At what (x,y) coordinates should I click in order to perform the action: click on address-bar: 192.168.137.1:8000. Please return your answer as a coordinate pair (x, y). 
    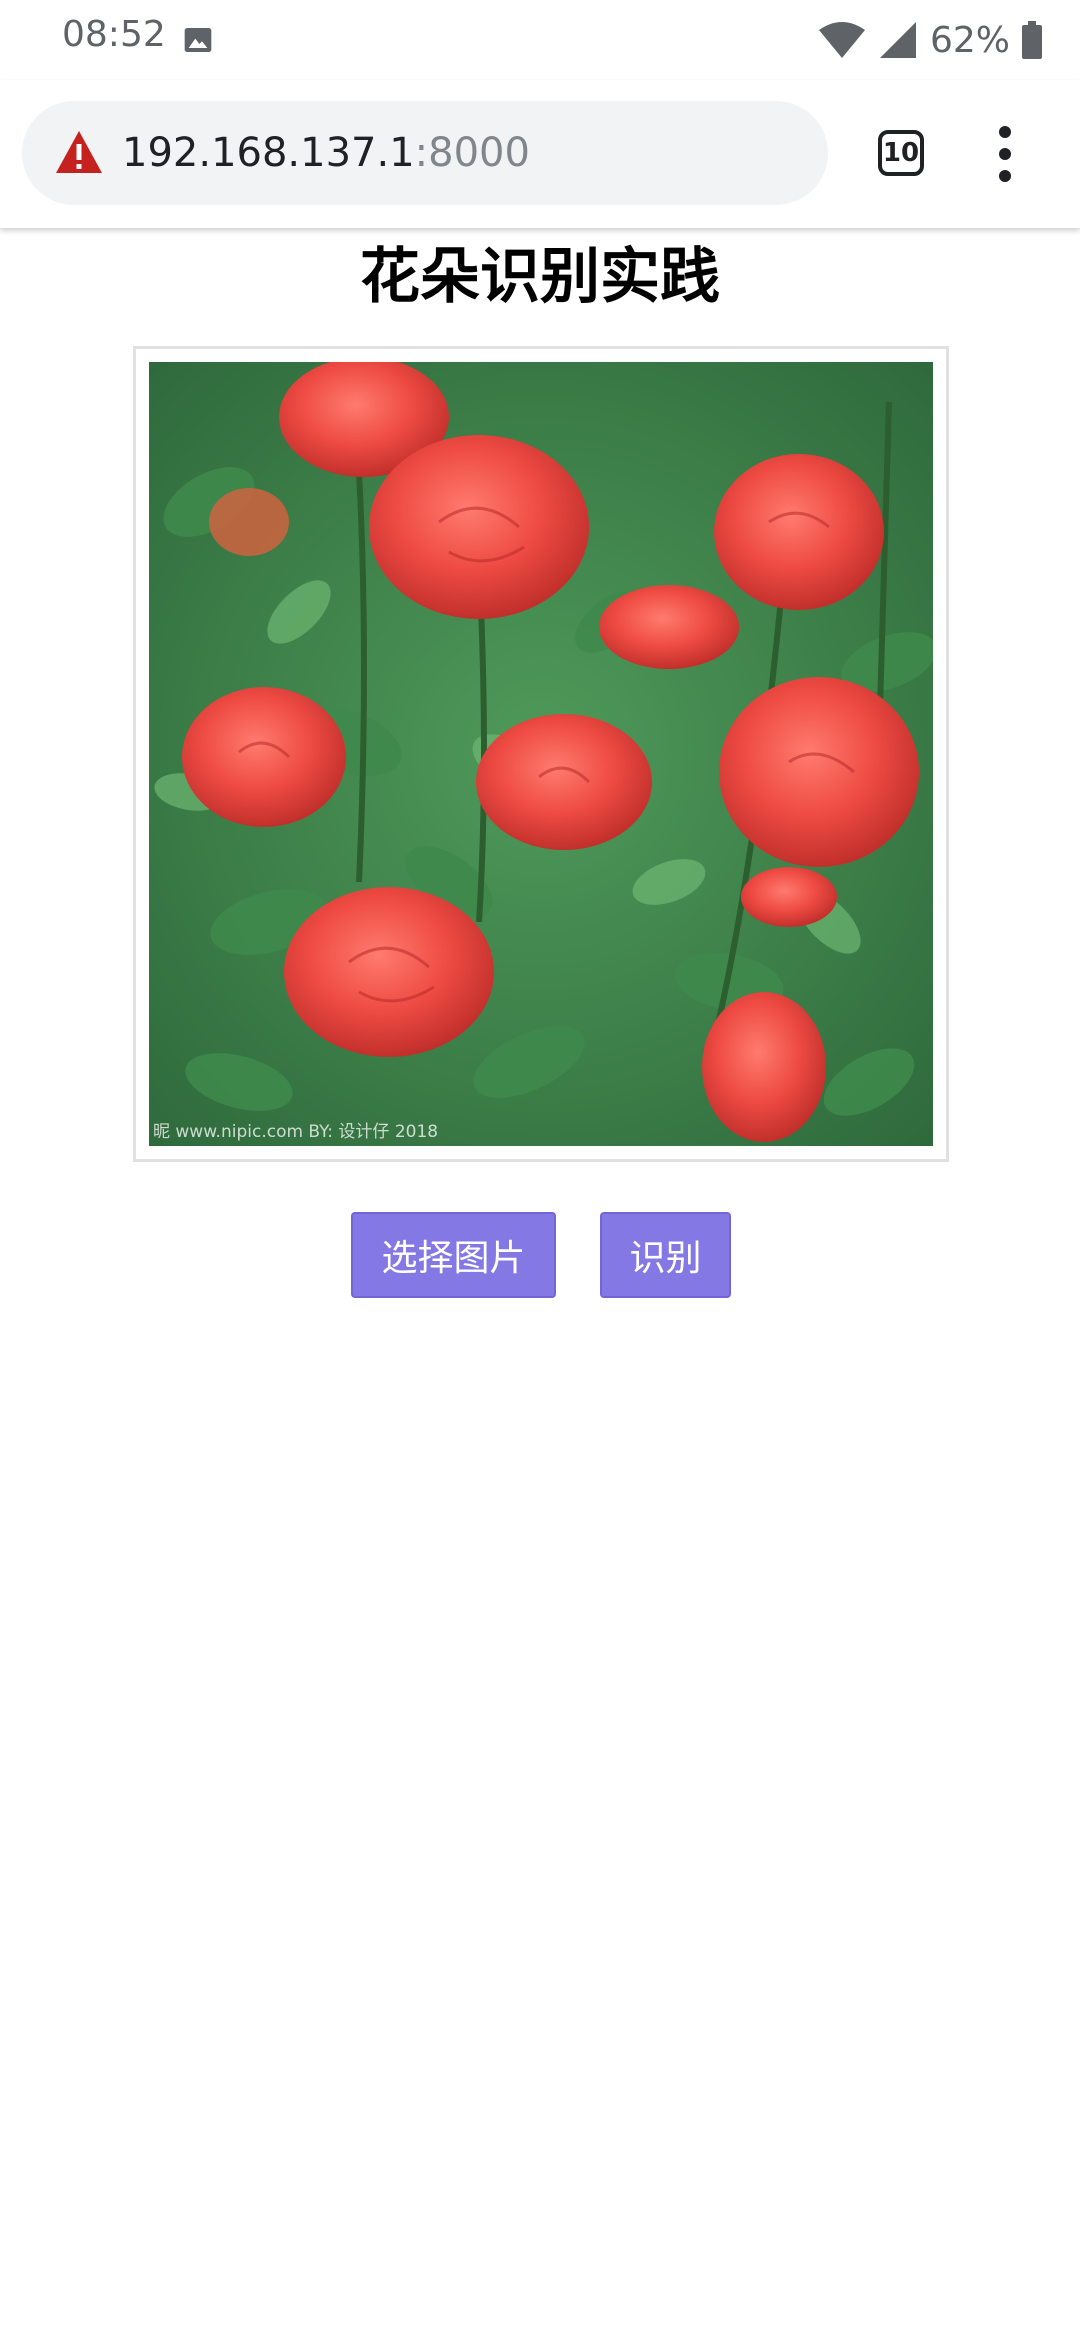
    Looking at the image, I should click on (425, 153).